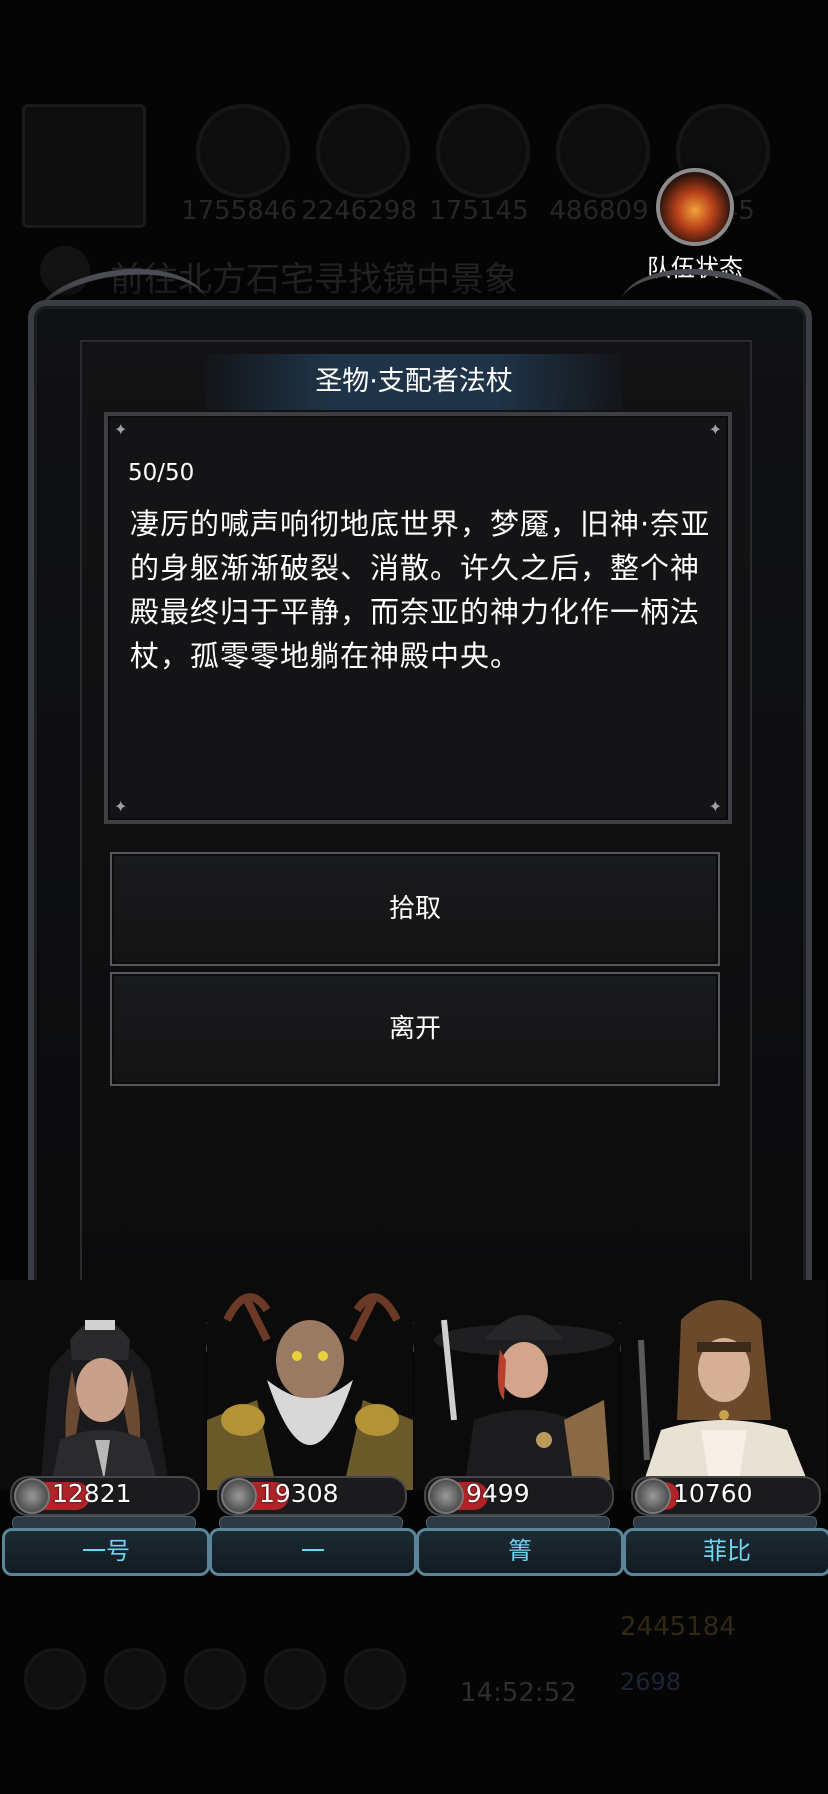 This screenshot has width=828, height=1794. I want to click on hero-name: 菲比, so click(725, 1552).